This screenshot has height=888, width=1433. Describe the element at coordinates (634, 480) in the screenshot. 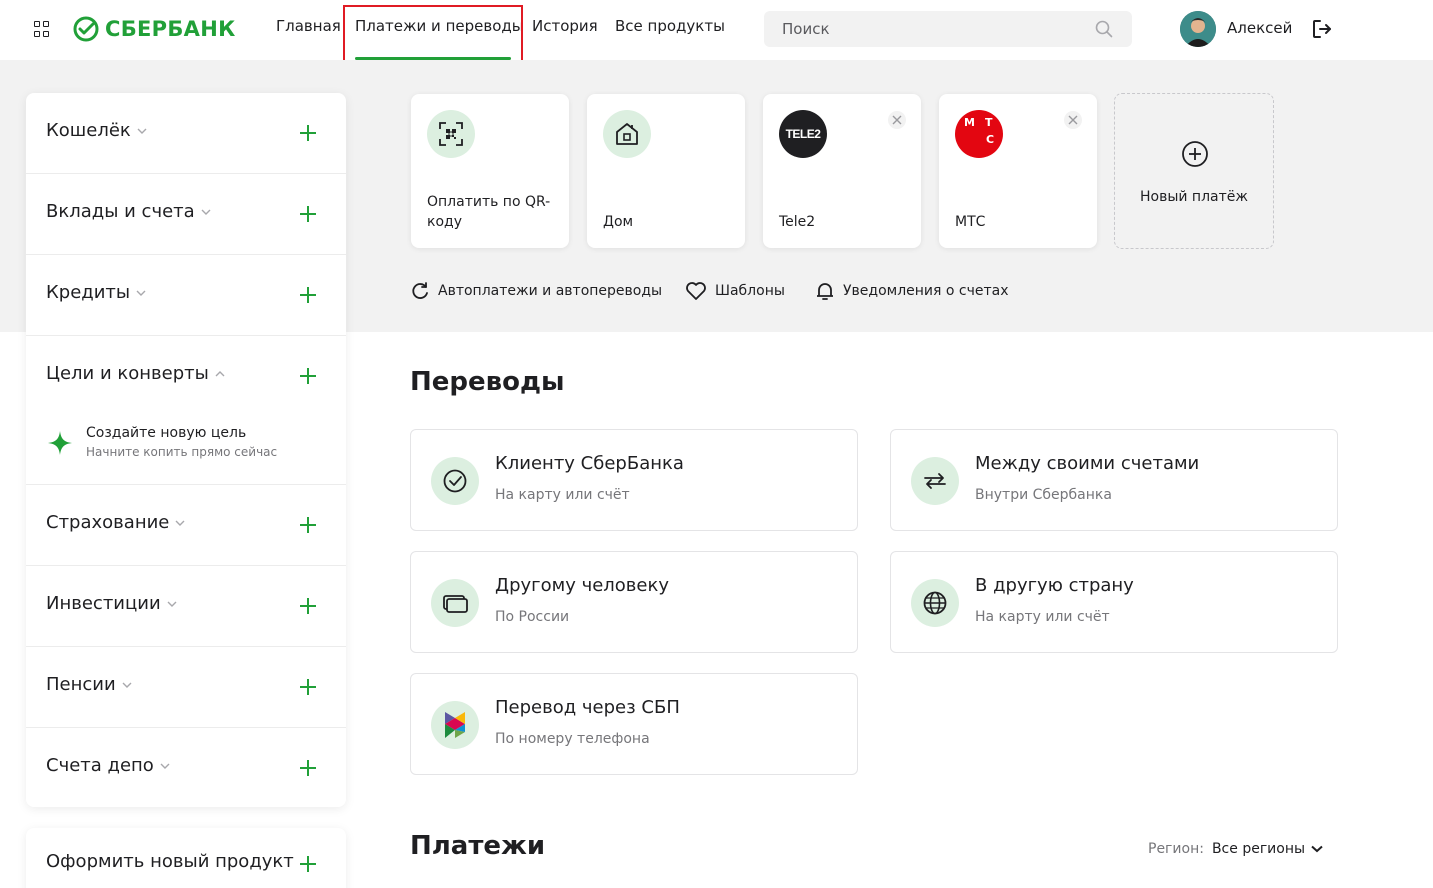

I see `transfer-card-sber-client: Клиенту СберБанка На карту или счёт` at that location.